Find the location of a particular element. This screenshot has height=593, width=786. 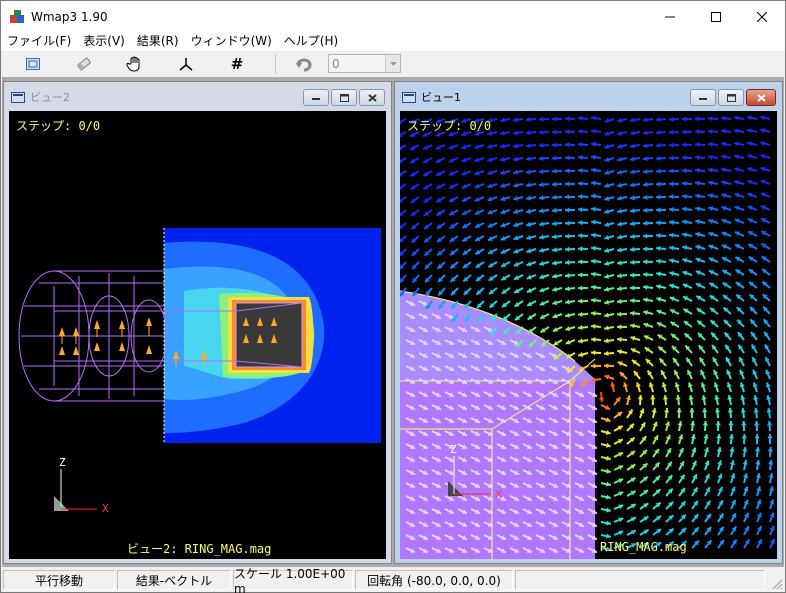

step-combobox: 0 is located at coordinates (364, 63).